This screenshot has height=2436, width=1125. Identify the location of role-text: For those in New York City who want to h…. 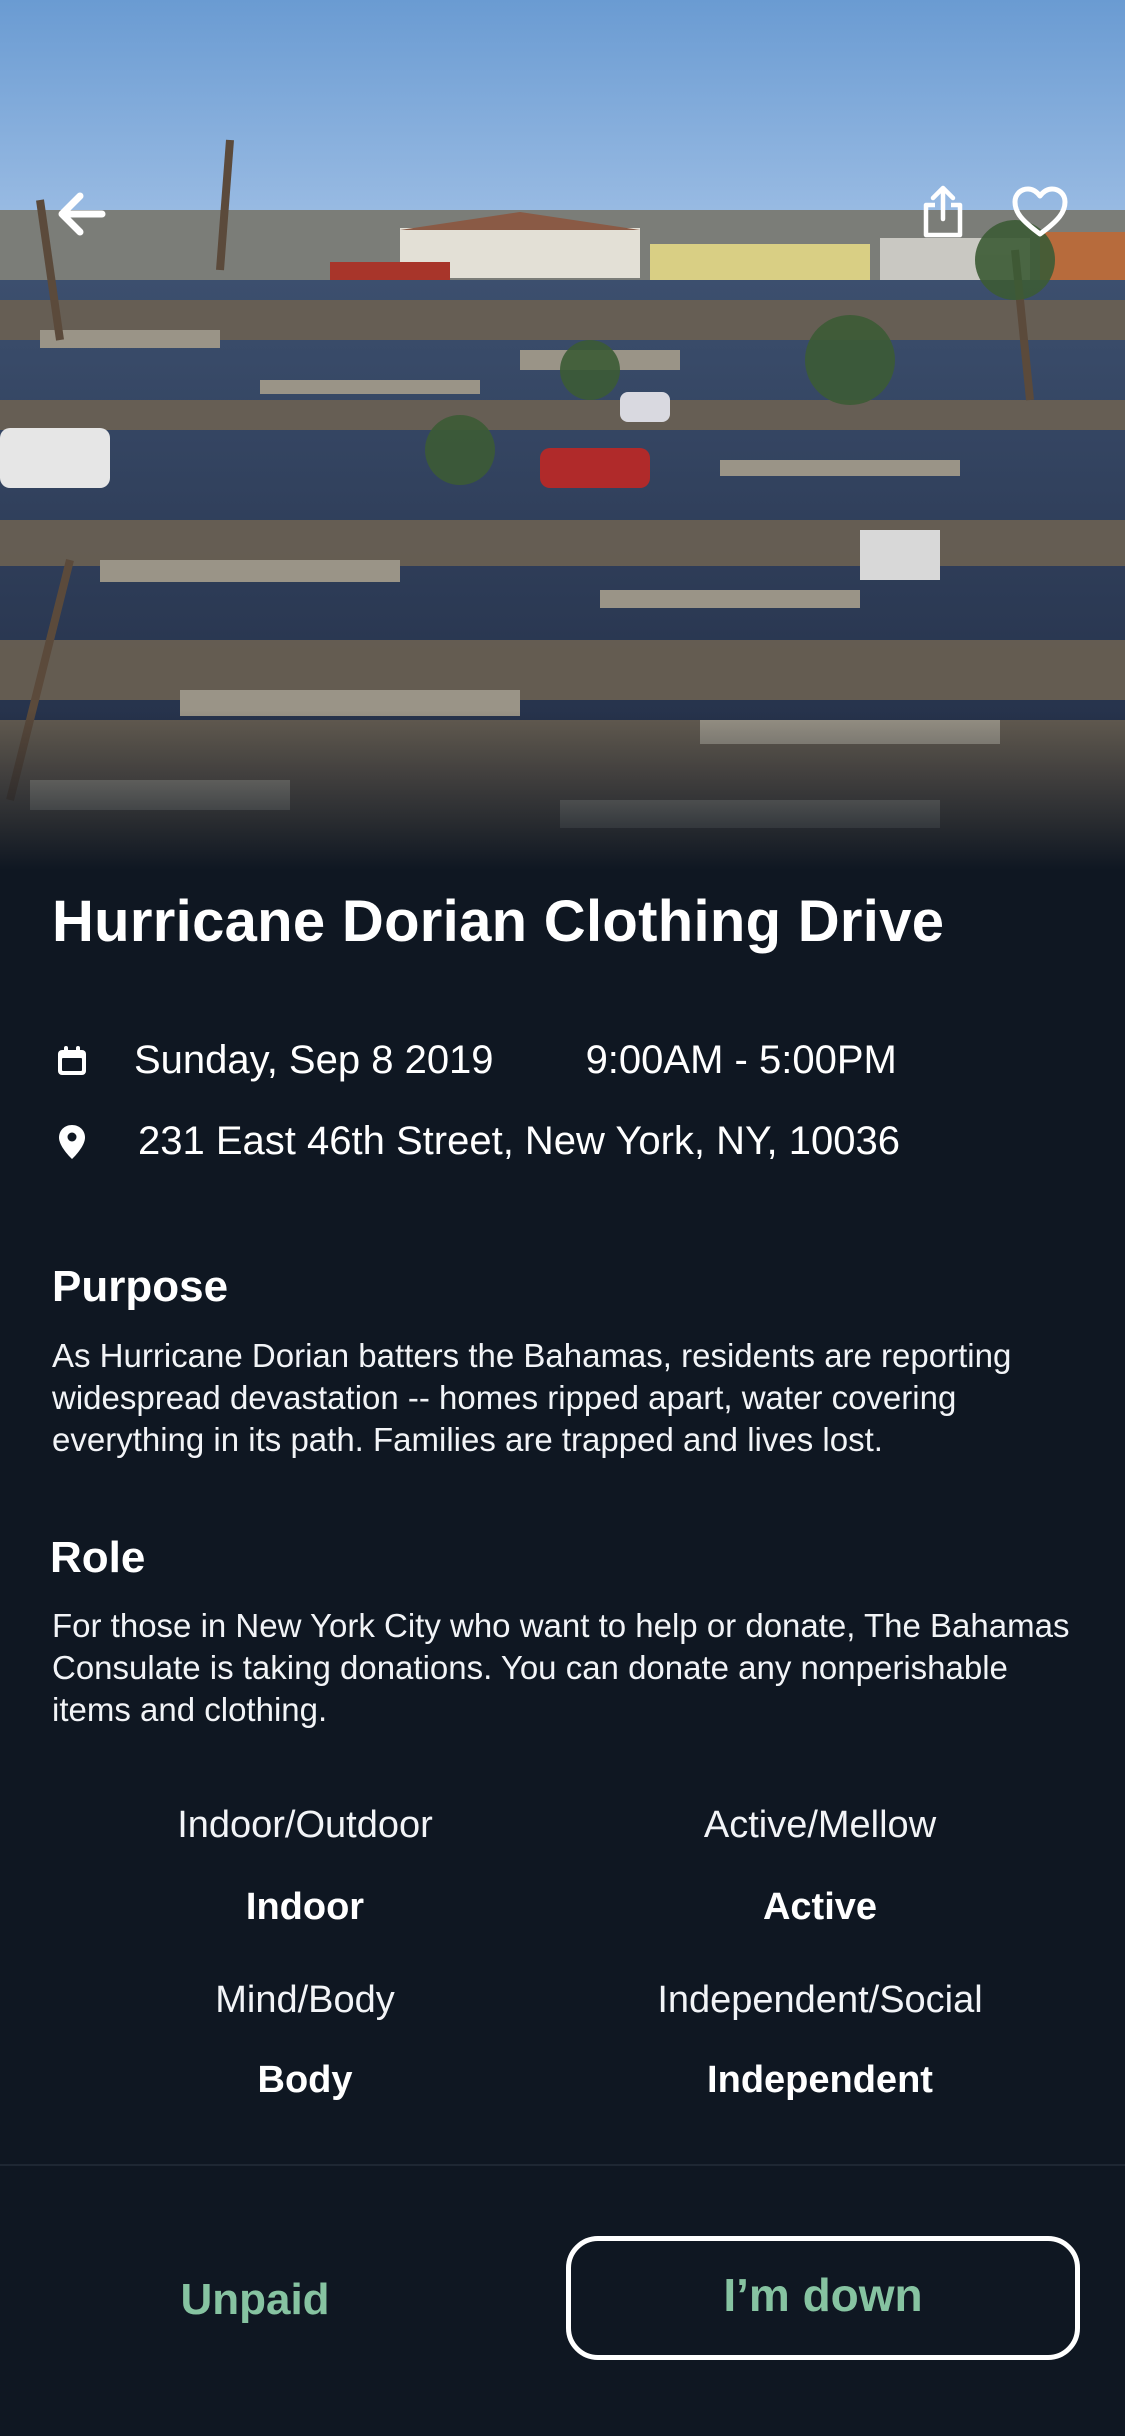
(561, 1667).